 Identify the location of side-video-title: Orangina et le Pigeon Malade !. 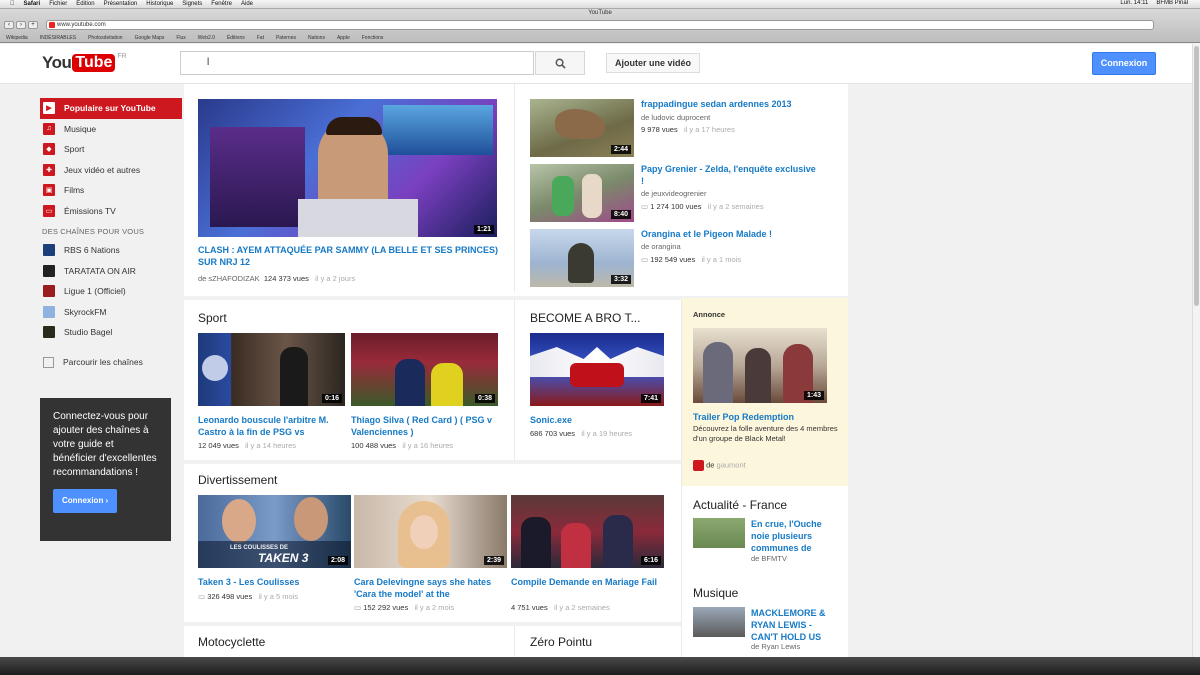
(731, 234).